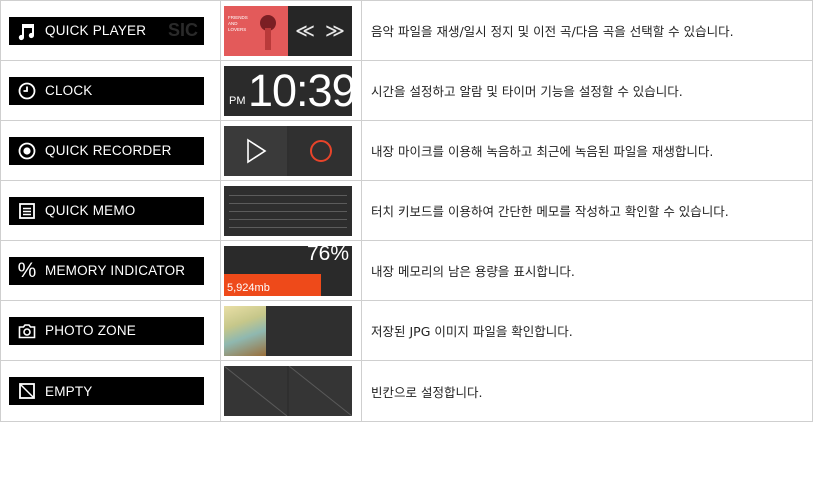 Image resolution: width=813 pixels, height=482 pixels. I want to click on music-note-icon, so click(27, 31).